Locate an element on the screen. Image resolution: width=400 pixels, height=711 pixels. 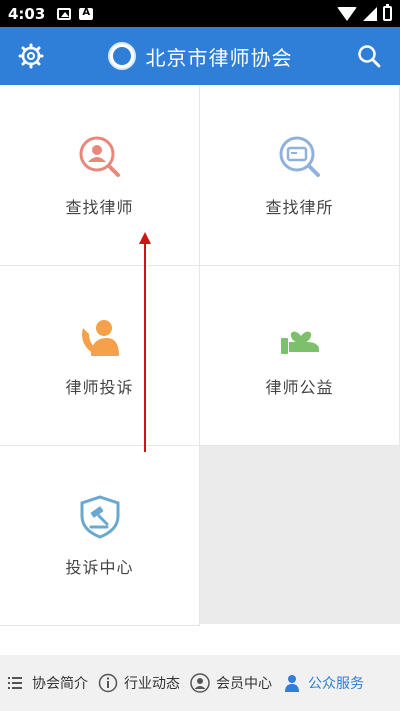
lawyer-search-icon is located at coordinates (99, 156).